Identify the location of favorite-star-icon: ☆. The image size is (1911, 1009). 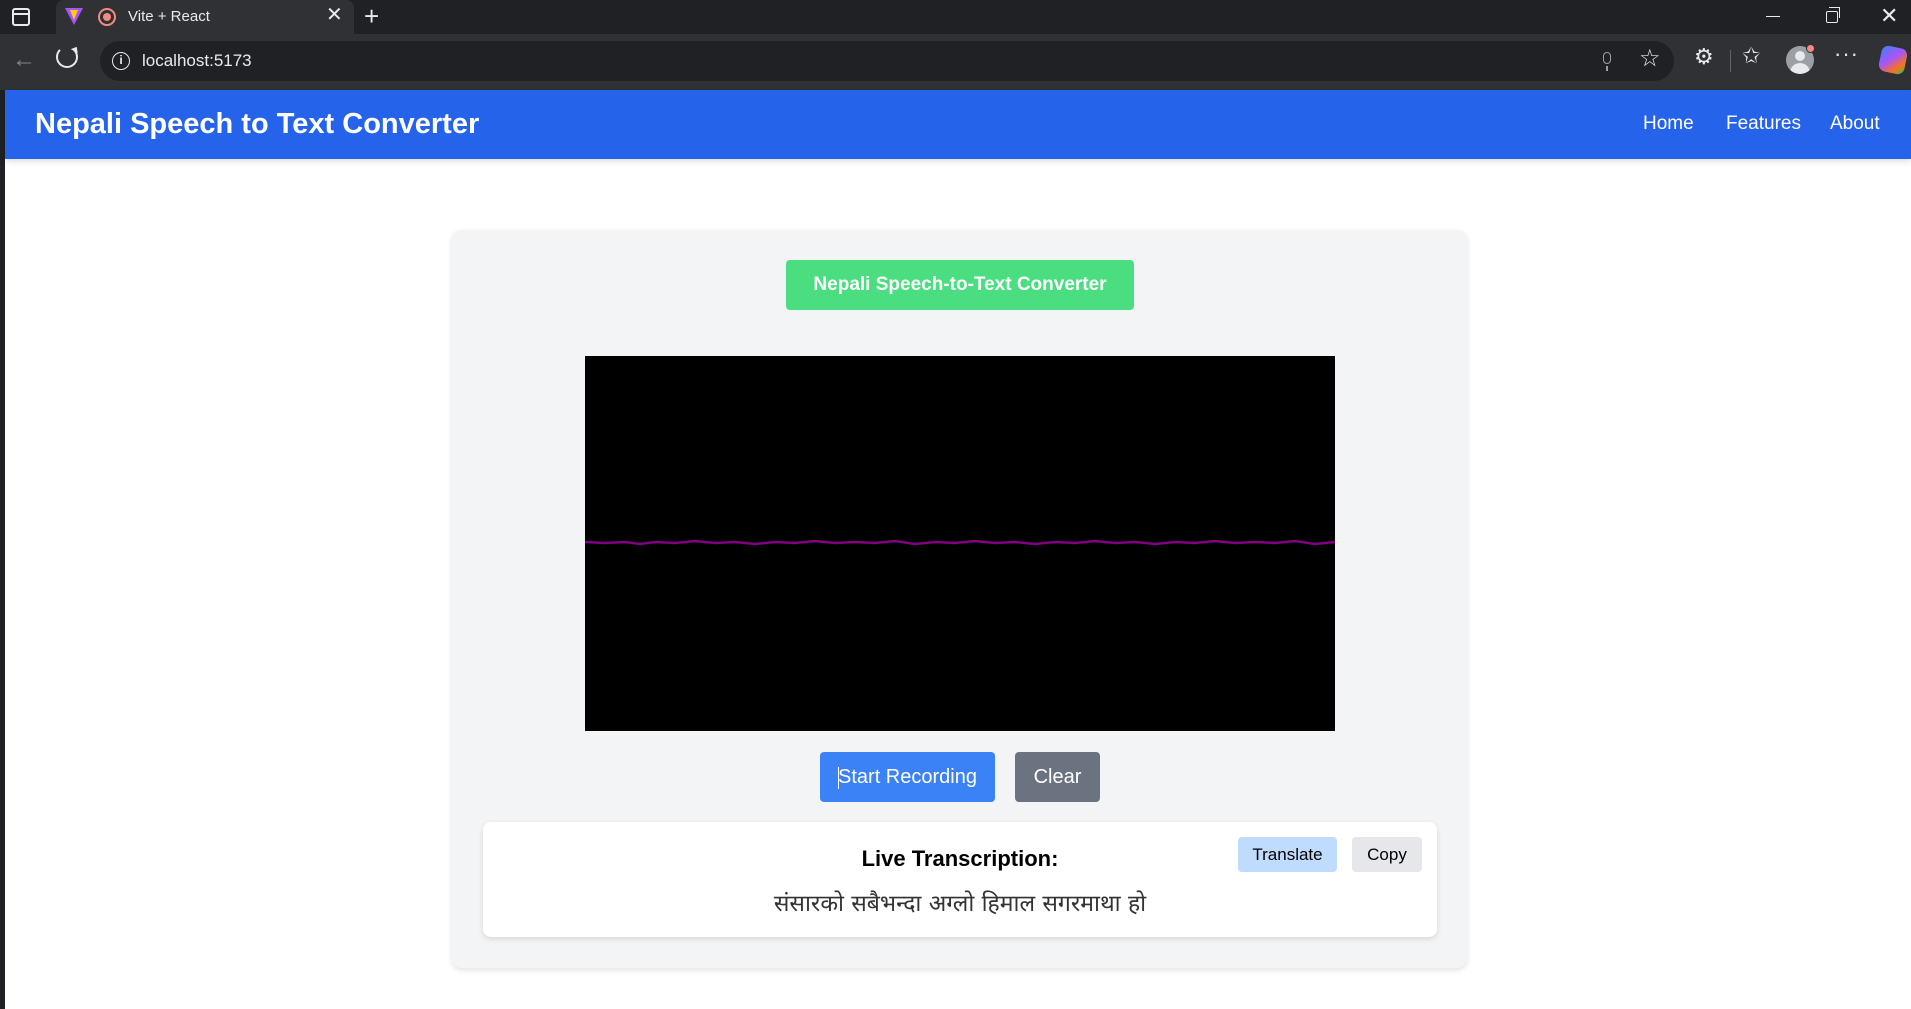
(1650, 59).